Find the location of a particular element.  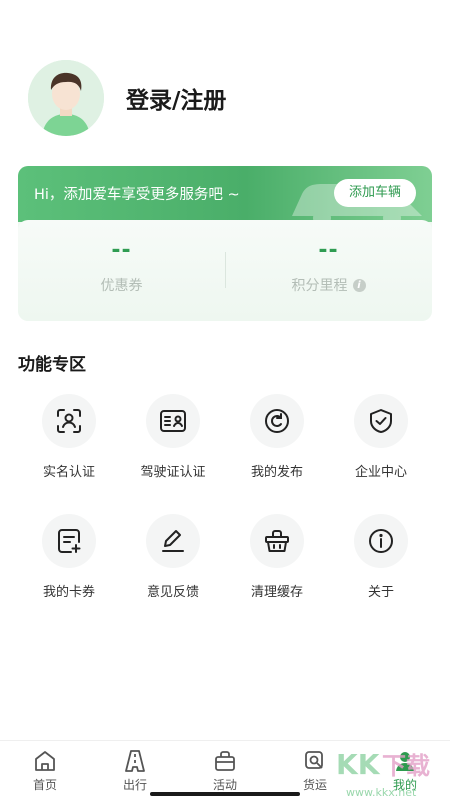

feature-clear-cache: 清理缓存 is located at coordinates (277, 564).